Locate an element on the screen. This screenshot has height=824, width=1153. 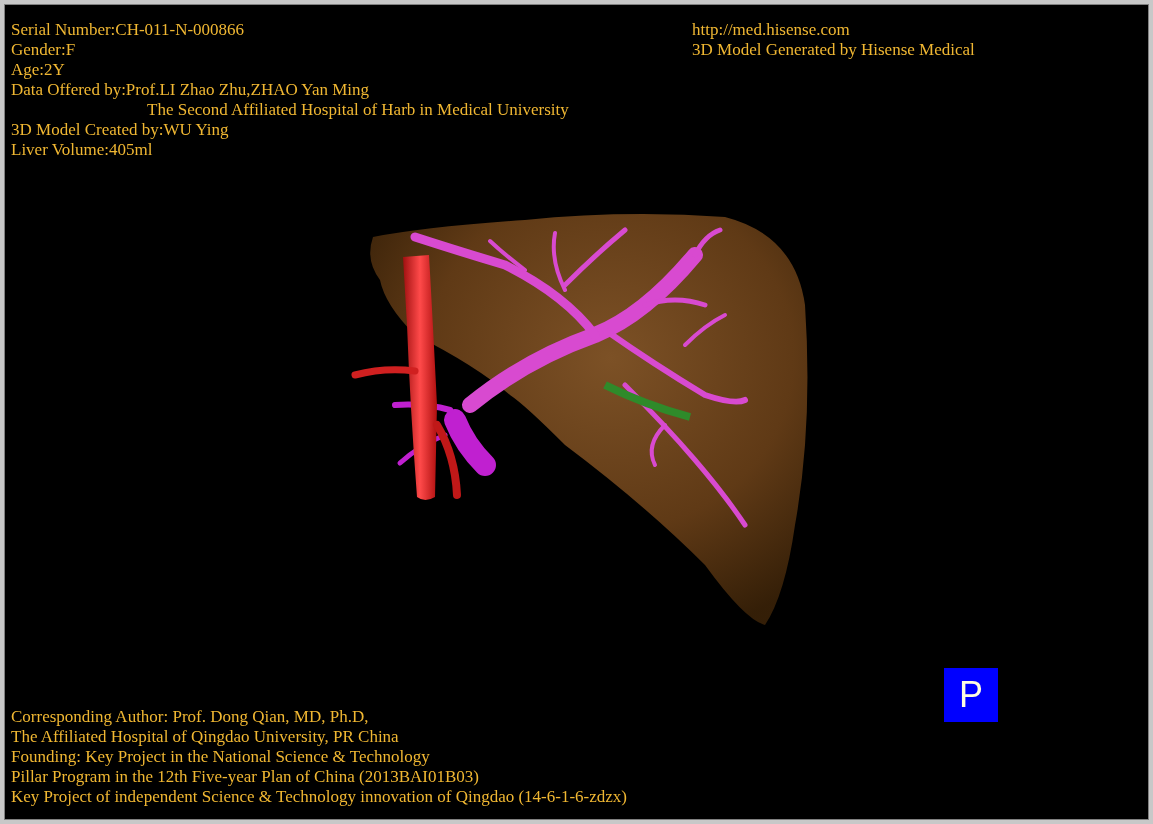
credit-text: The Affiliated Hospital of Qingdao University, PR China is located at coordinates (205, 737).